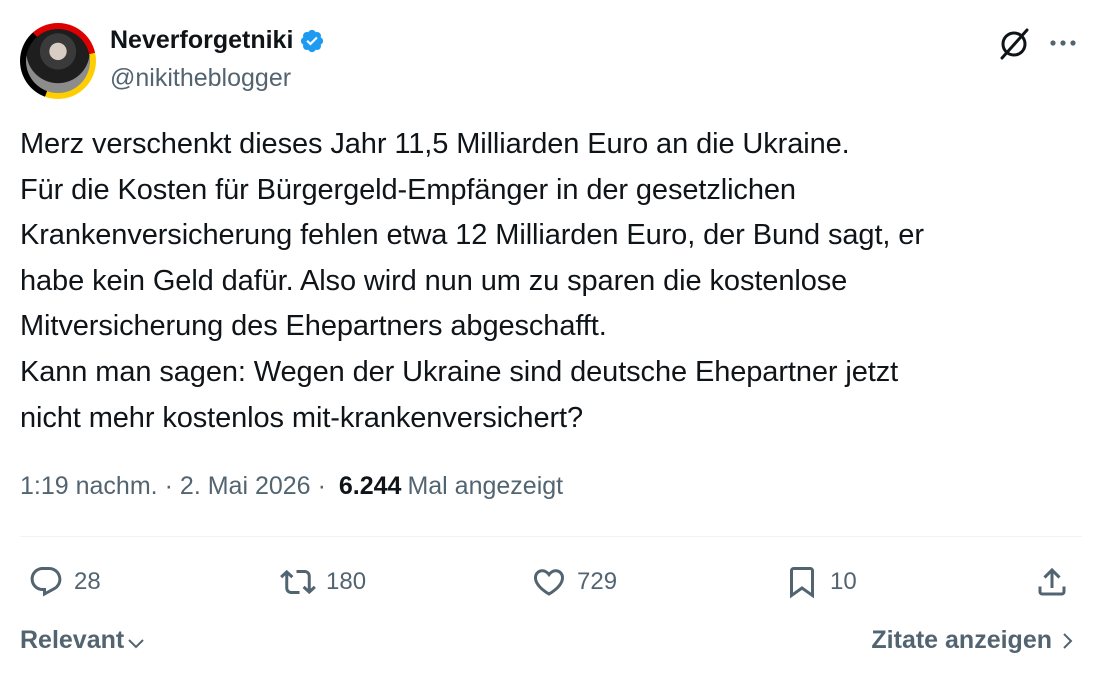  I want to click on avatar-photo, so click(58, 61).